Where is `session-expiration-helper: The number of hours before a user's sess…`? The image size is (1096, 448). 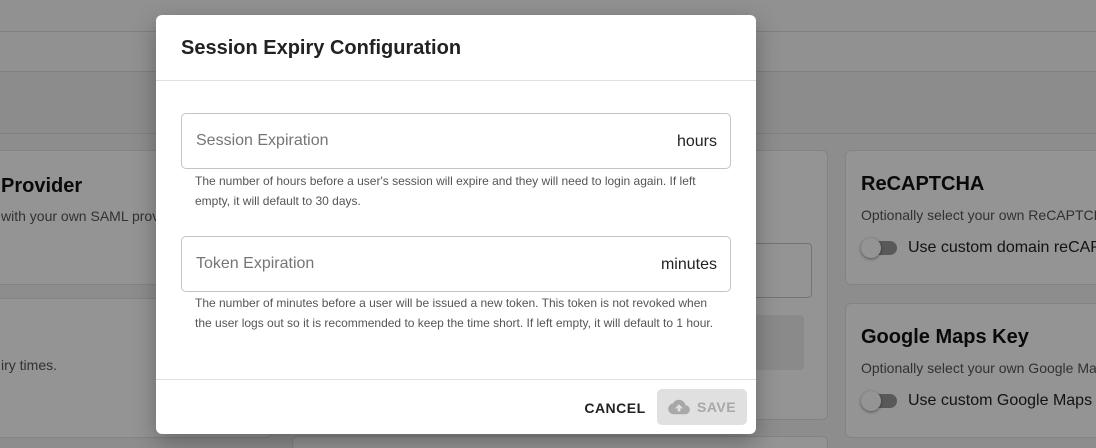
session-expiration-helper: The number of hours before a user's sess… is located at coordinates (445, 191).